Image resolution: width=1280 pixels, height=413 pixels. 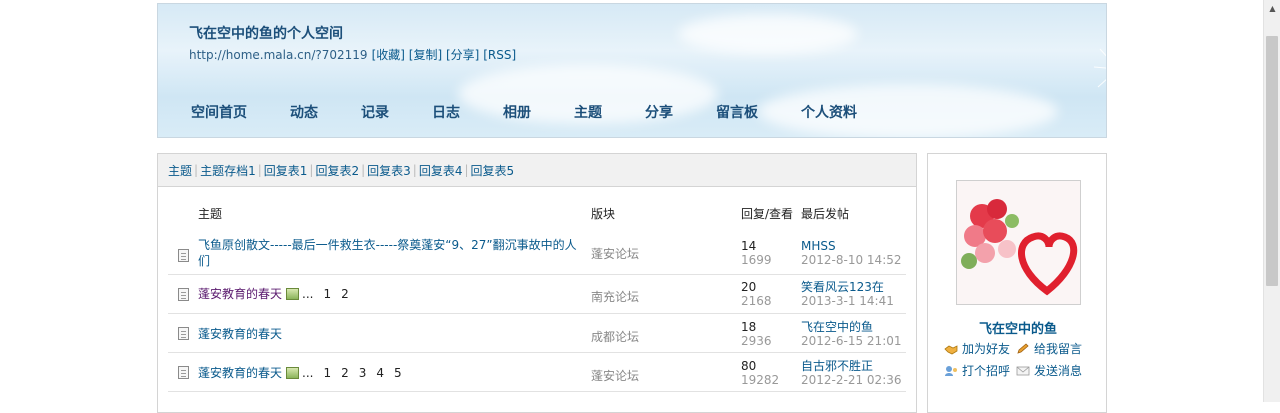 I want to click on table-header: 主题 版块 回复/查看 最后发帖, so click(x=537, y=215).